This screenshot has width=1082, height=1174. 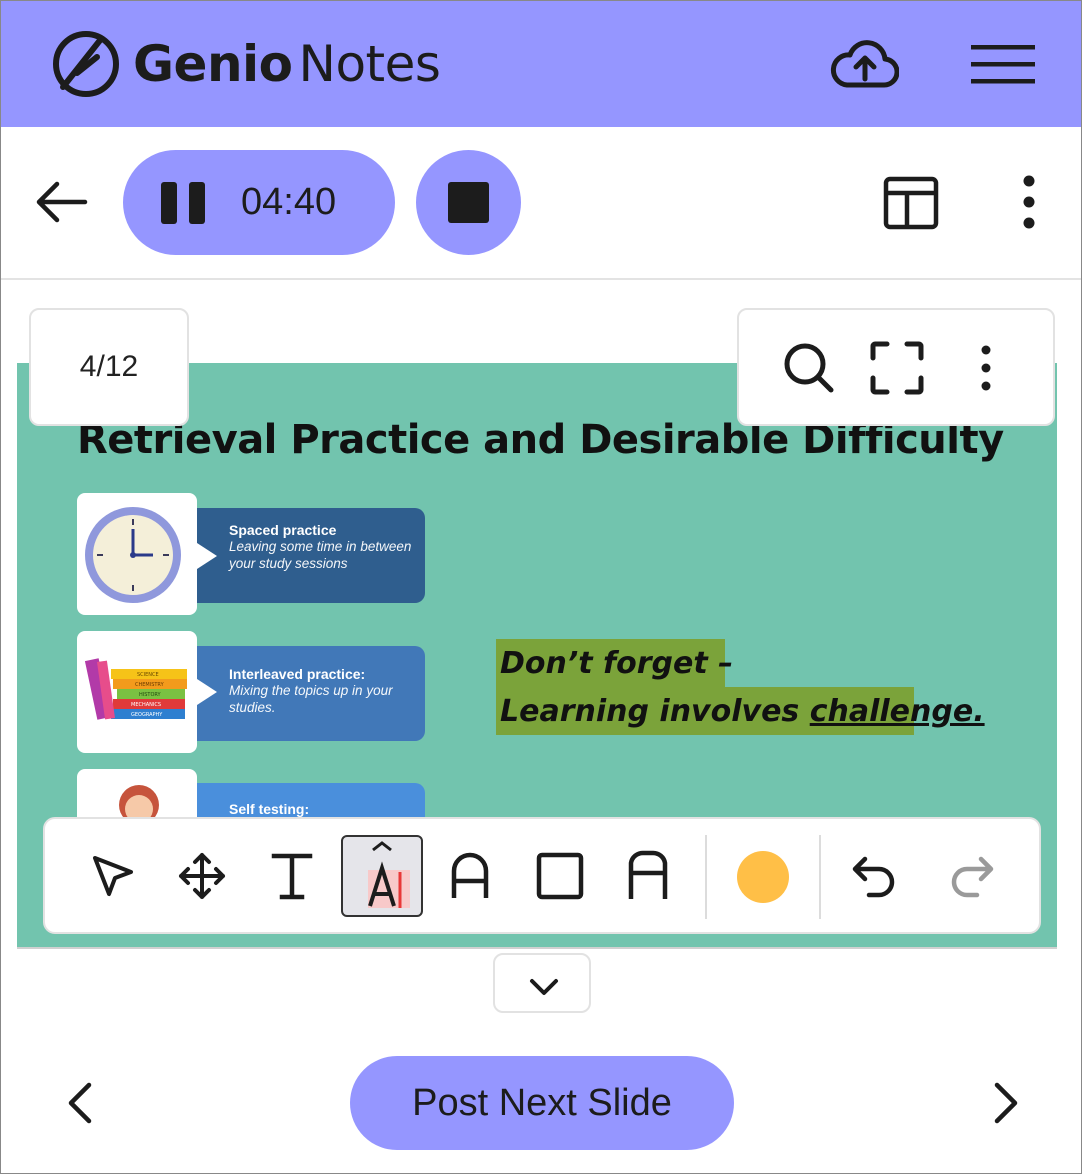 What do you see at coordinates (213, 64) in the screenshot?
I see `brand-name-bold: Genio` at bounding box center [213, 64].